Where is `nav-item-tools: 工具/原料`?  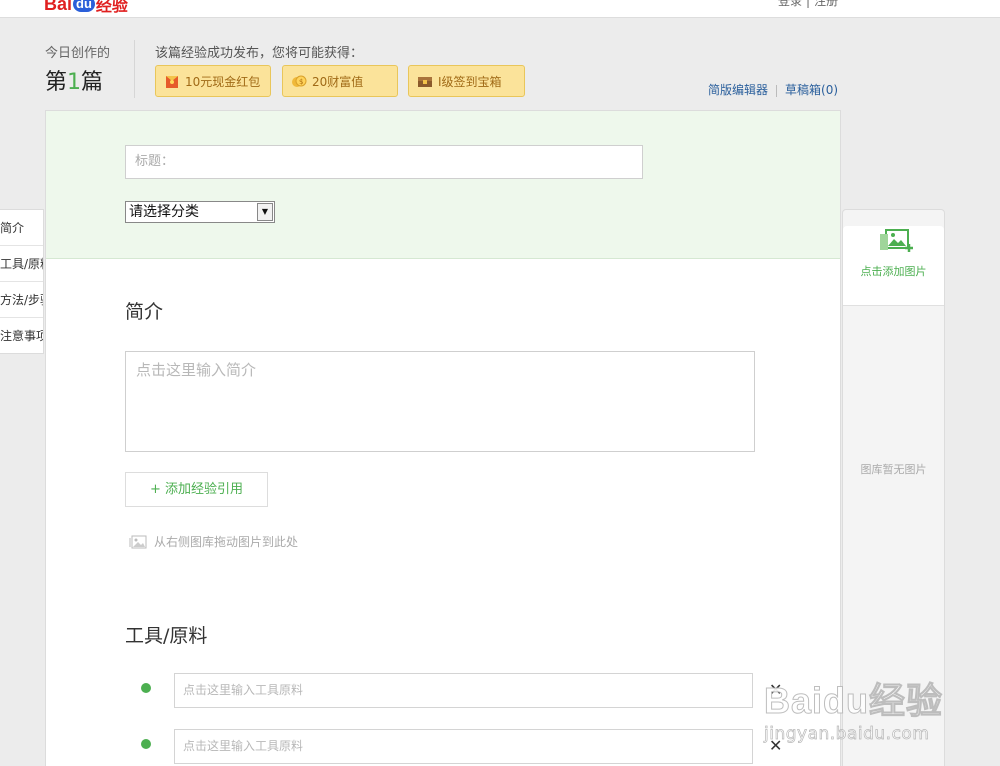 nav-item-tools: 工具/原料 is located at coordinates (21, 264).